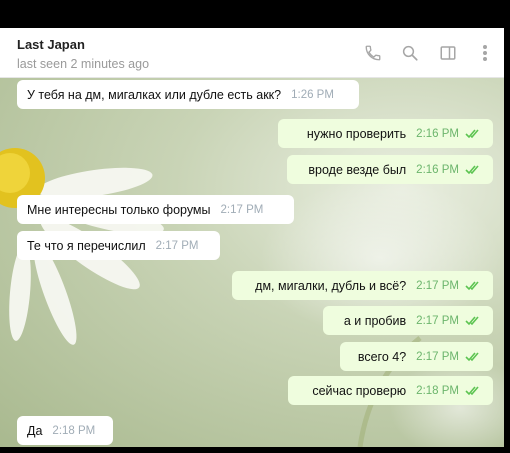  I want to click on message-bubble-incoming: Мне интересны только форумы 2:17 PM, so click(155, 209).